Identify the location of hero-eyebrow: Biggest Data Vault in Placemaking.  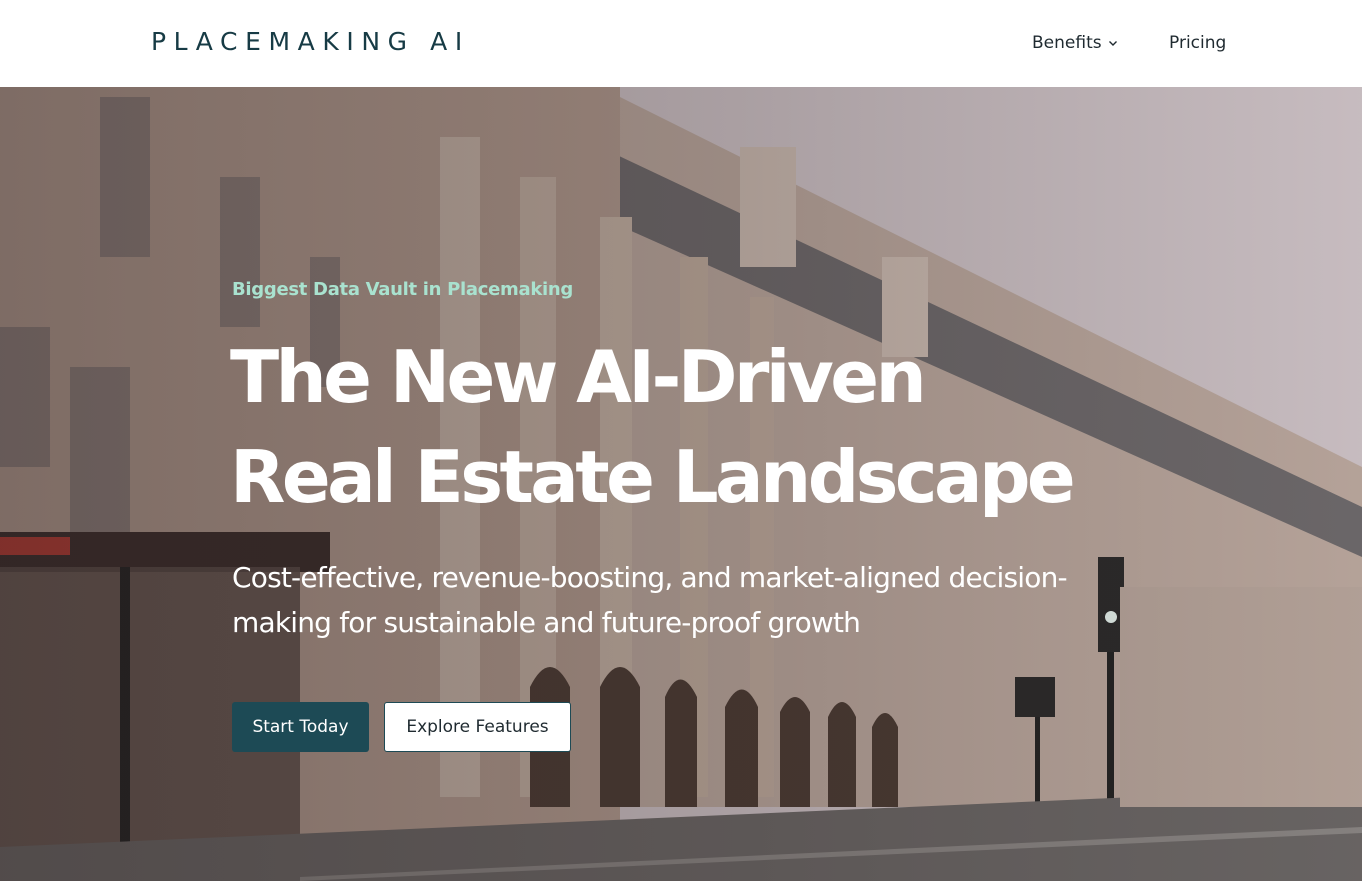
(402, 289).